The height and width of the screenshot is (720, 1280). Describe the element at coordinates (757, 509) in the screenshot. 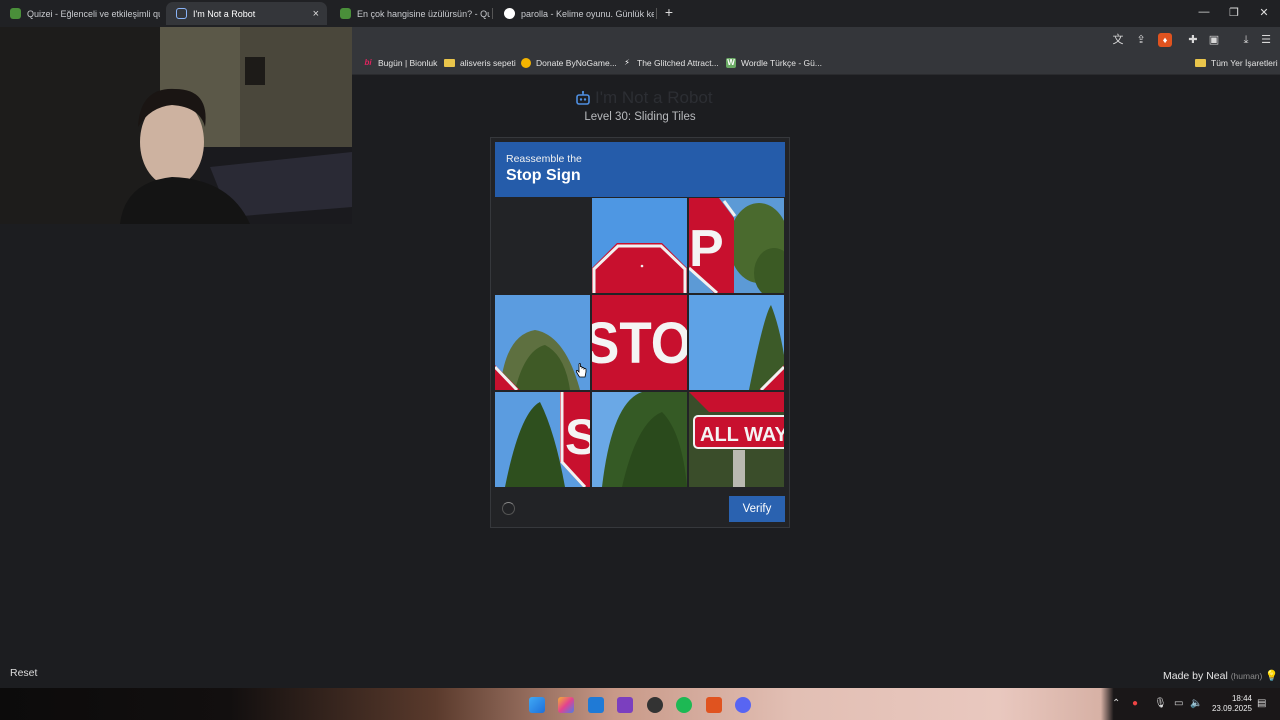

I see `verify-button: Verify` at that location.